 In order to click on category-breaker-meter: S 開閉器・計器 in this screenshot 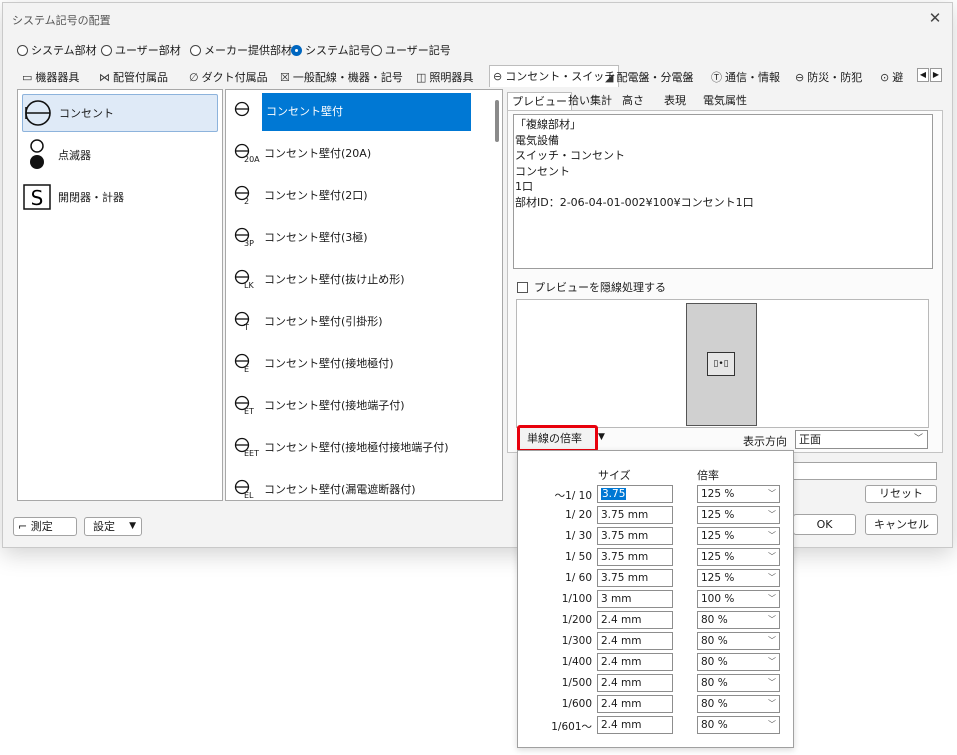, I will do `click(120, 197)`.